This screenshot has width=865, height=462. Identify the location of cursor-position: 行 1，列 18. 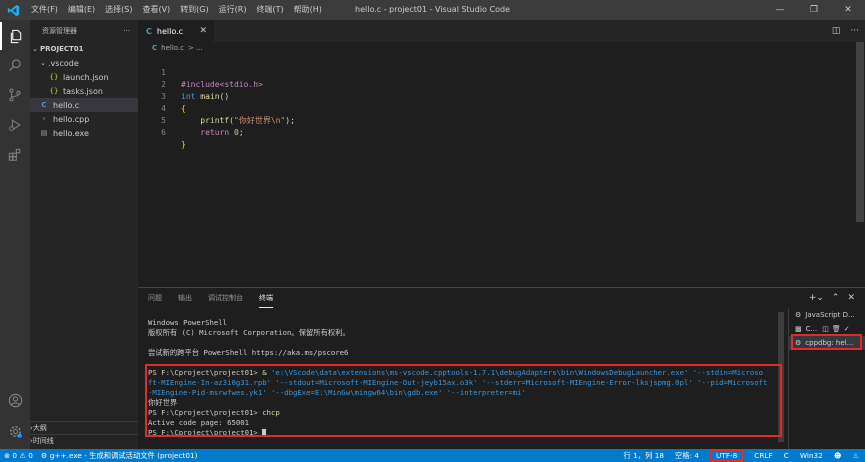
(644, 456).